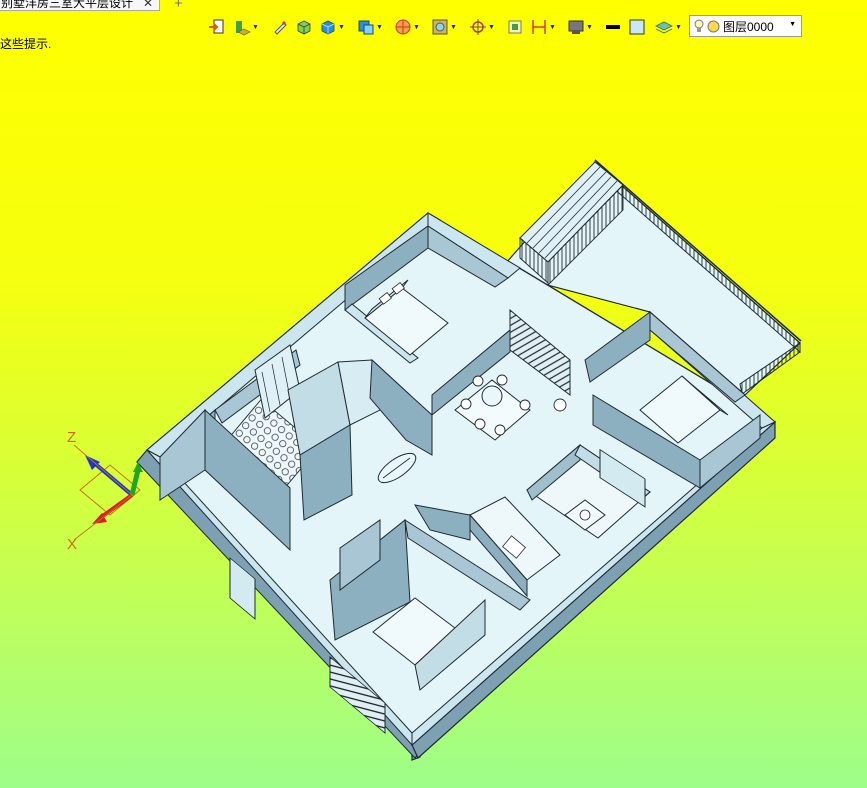 Image resolution: width=867 pixels, height=788 pixels. What do you see at coordinates (280, 27) in the screenshot?
I see `pen-tool-icon` at bounding box center [280, 27].